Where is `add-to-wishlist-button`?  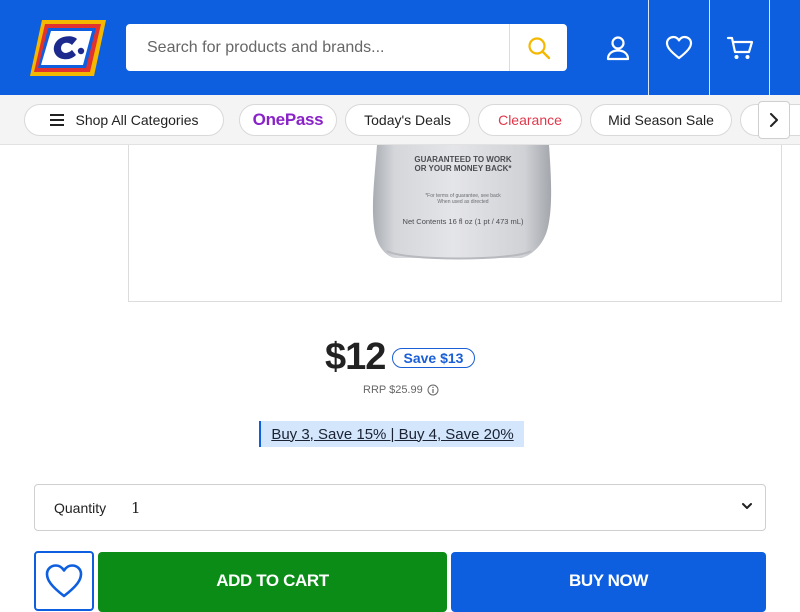 add-to-wishlist-button is located at coordinates (64, 581).